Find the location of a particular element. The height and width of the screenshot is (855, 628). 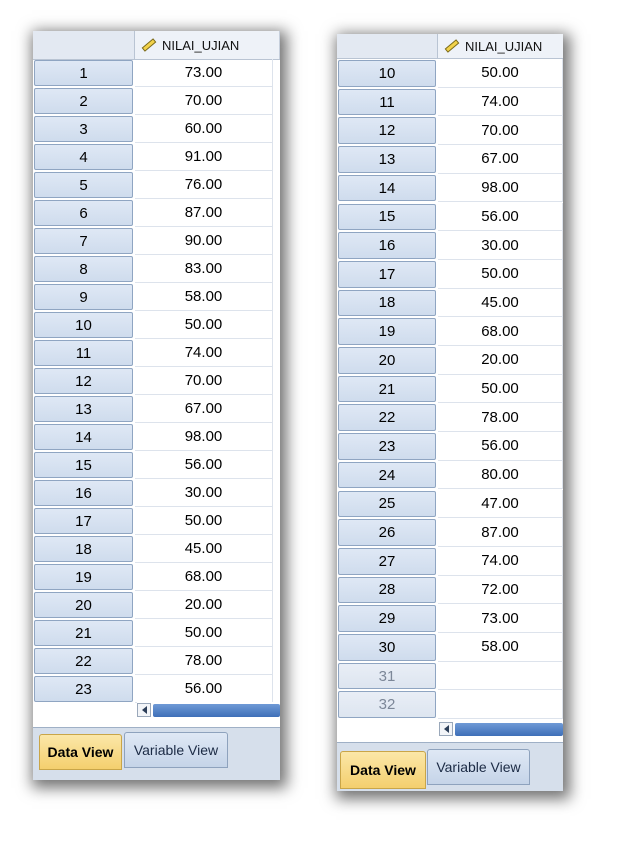

row-number-button: 29 is located at coordinates (387, 618).